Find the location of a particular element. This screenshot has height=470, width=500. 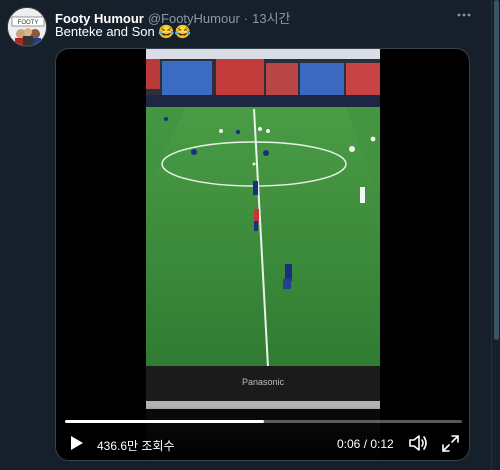

play-icon is located at coordinates (77, 443).